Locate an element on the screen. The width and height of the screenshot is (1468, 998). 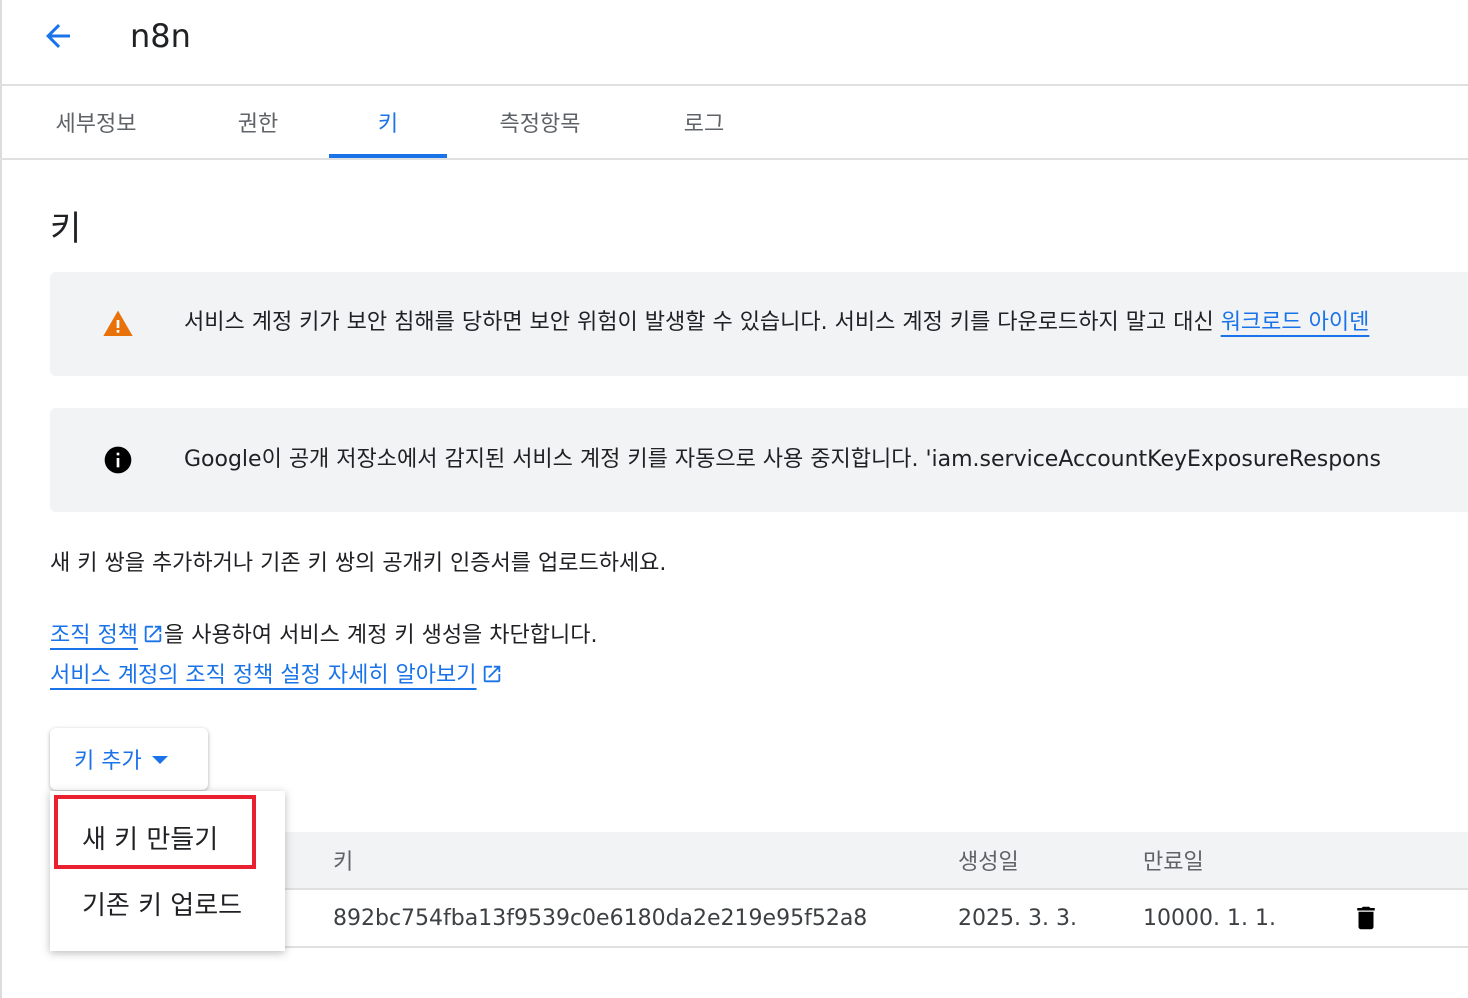
tab-bar: 세부정보 권한 키 측정항목 로그 is located at coordinates (734, 123).